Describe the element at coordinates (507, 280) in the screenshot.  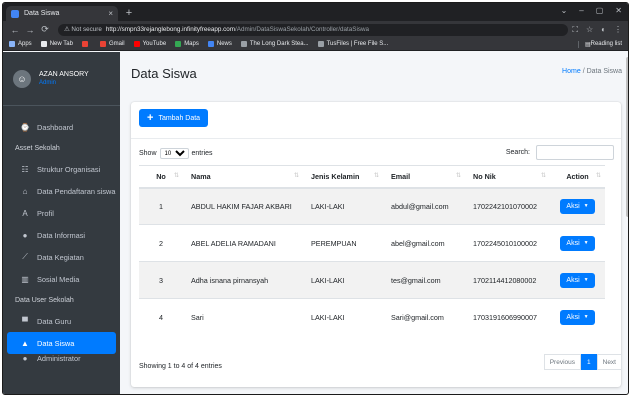
I see `cell-no-nik: 1702114412080002` at that location.